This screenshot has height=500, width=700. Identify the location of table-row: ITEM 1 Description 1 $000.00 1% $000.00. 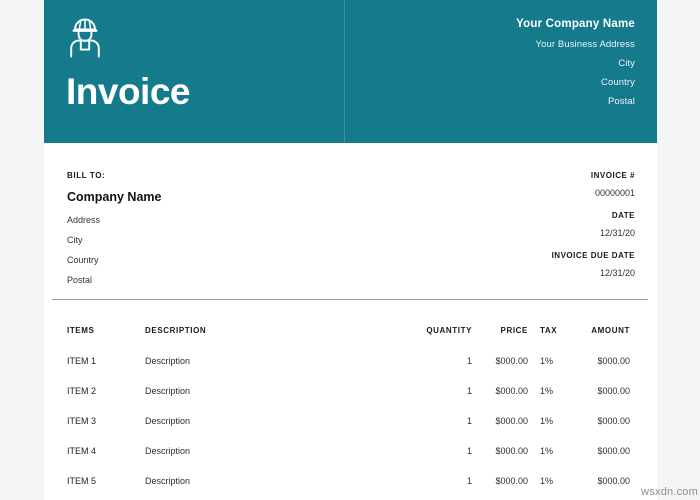
(350, 371).